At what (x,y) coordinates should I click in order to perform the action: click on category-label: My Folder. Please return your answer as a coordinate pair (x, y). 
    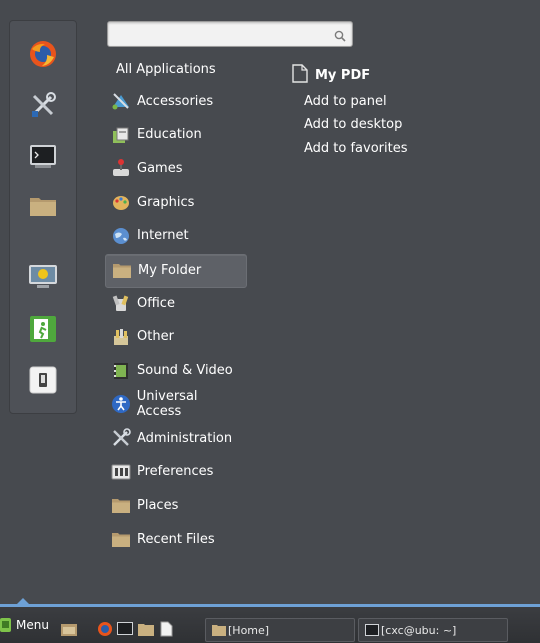
    Looking at the image, I should click on (170, 270).